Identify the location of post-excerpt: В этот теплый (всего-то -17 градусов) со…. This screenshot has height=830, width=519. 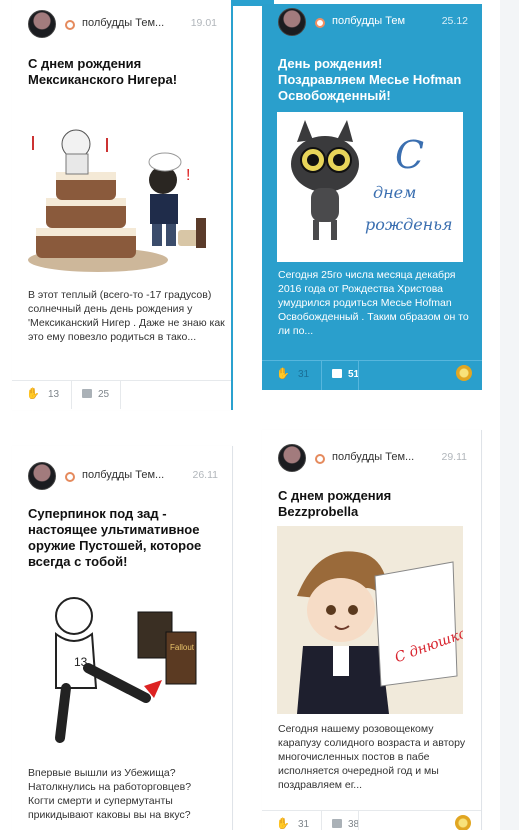
(126, 316).